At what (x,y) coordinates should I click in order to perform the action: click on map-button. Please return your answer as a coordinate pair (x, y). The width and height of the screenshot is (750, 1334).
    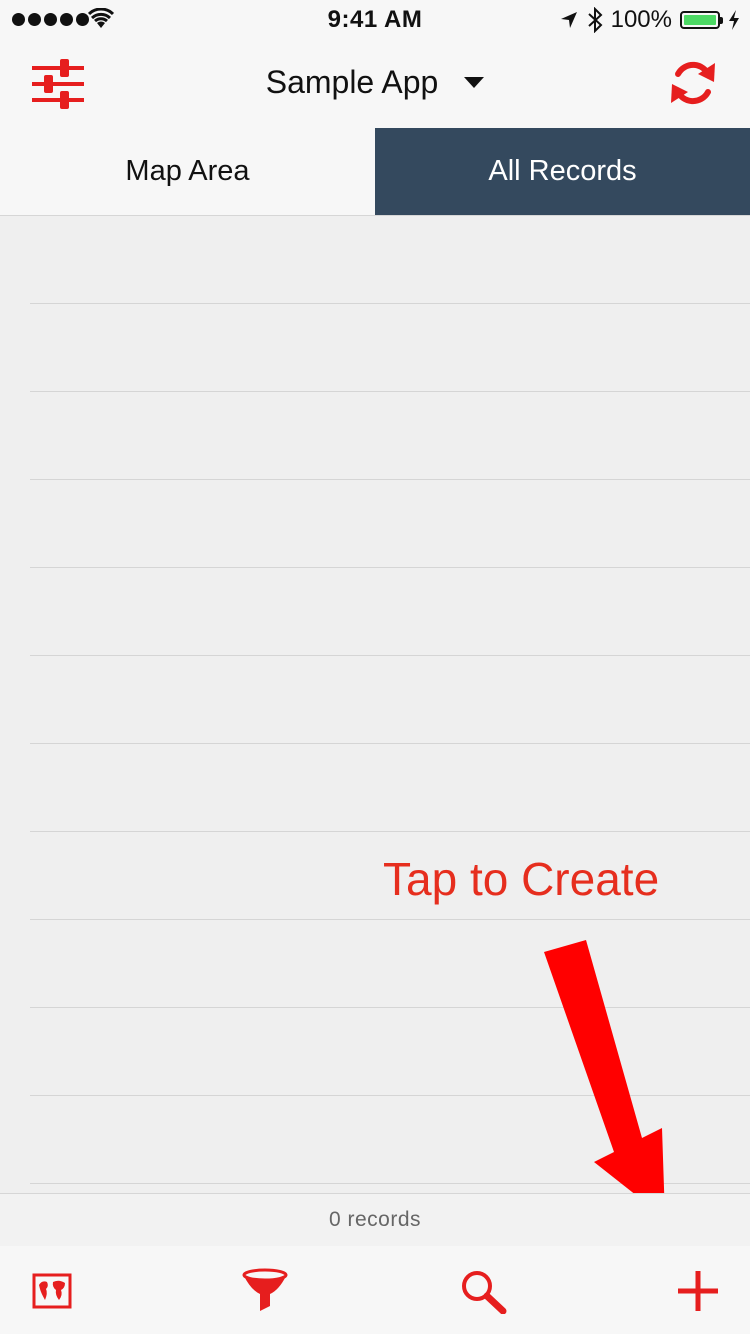
    Looking at the image, I should click on (52, 1291).